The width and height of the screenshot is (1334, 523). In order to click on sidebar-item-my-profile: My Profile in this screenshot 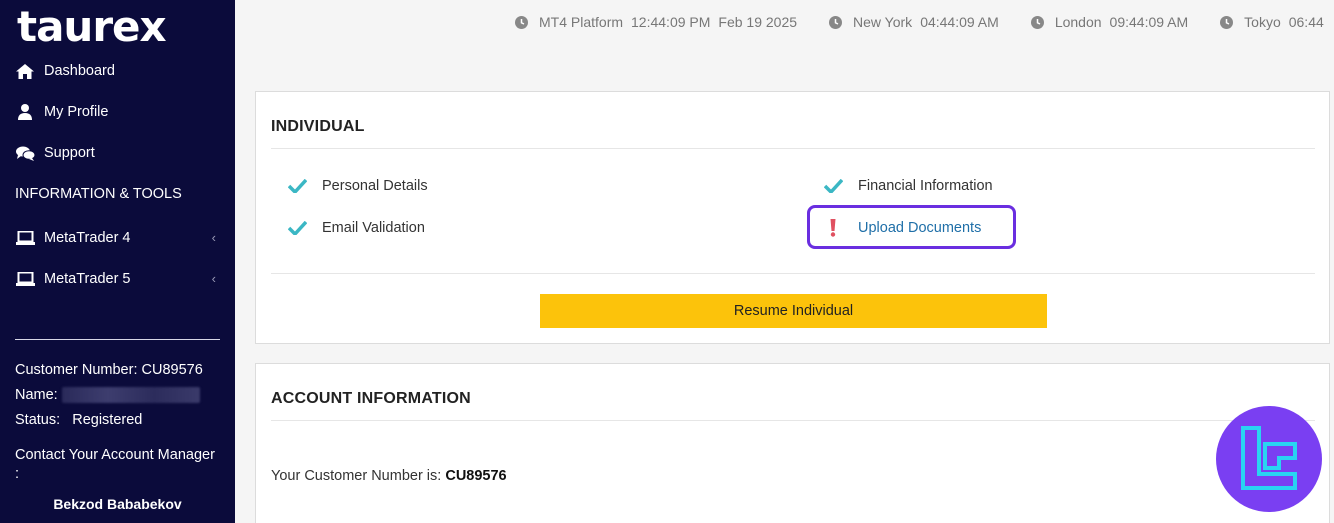, I will do `click(117, 112)`.